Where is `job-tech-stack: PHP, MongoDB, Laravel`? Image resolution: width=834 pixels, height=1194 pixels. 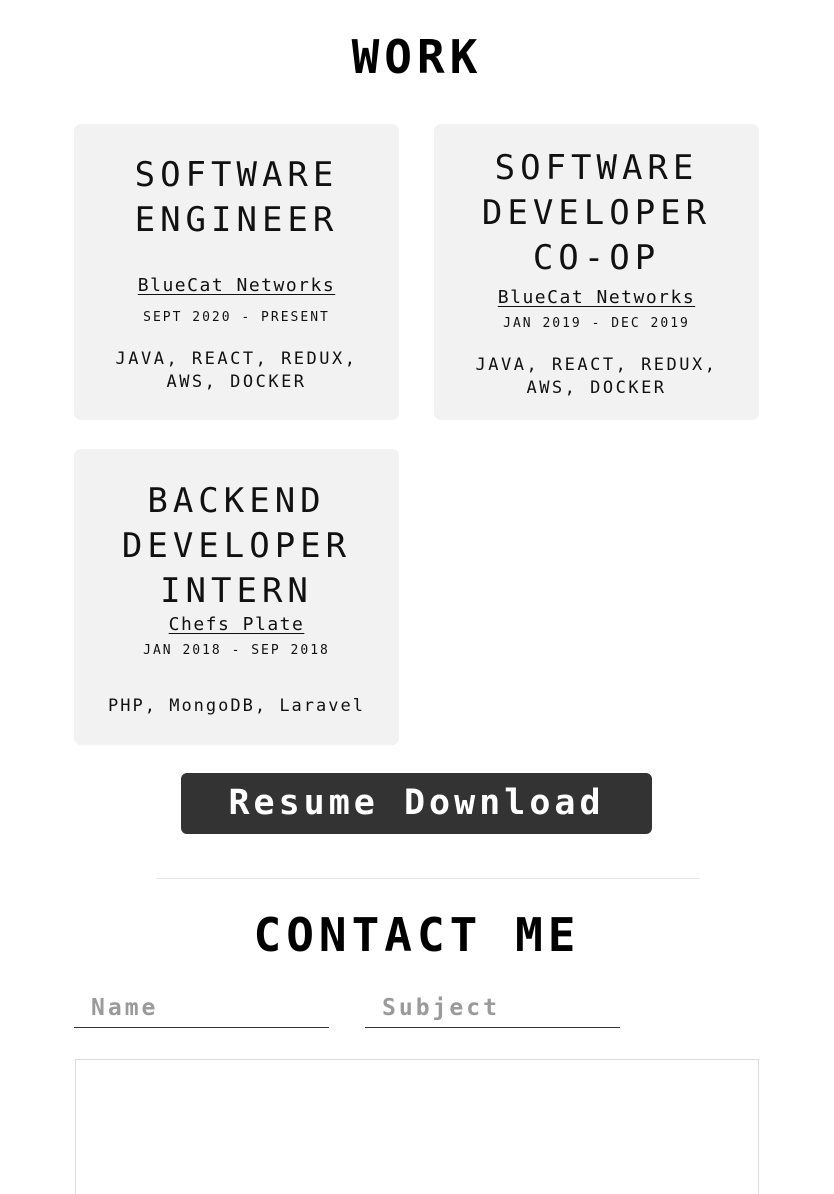 job-tech-stack: PHP, MongoDB, Laravel is located at coordinates (236, 706).